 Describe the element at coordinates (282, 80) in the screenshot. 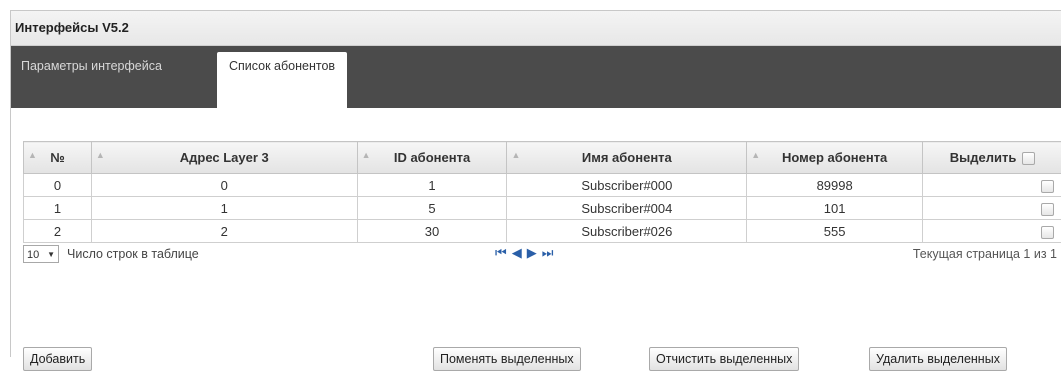

I see `tab-subscriber-list: Список абонентов` at that location.